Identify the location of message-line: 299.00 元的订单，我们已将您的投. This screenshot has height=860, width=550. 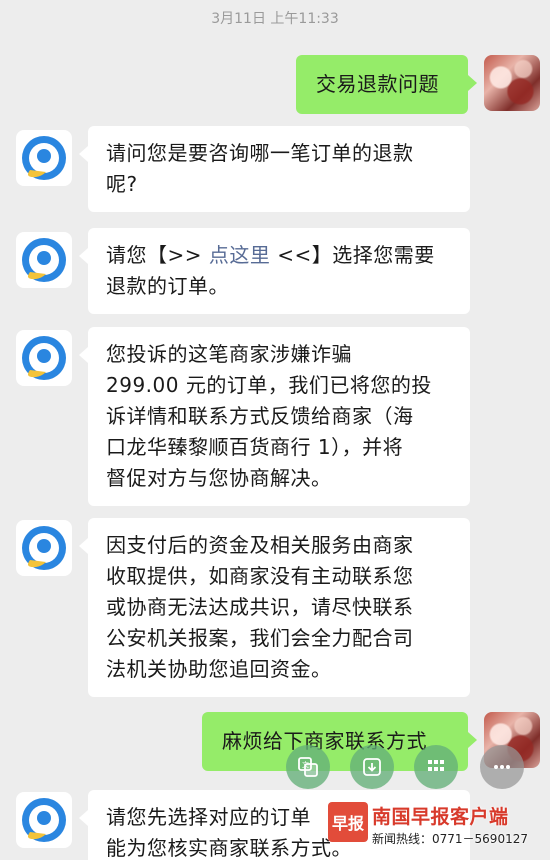
(269, 385).